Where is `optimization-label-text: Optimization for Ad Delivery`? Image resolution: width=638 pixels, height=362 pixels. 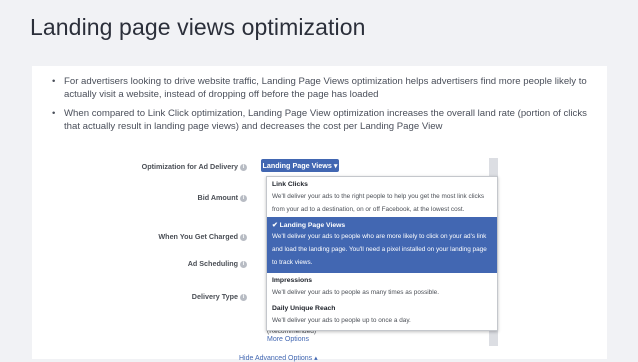
optimization-label-text: Optimization for Ad Delivery is located at coordinates (189, 166).